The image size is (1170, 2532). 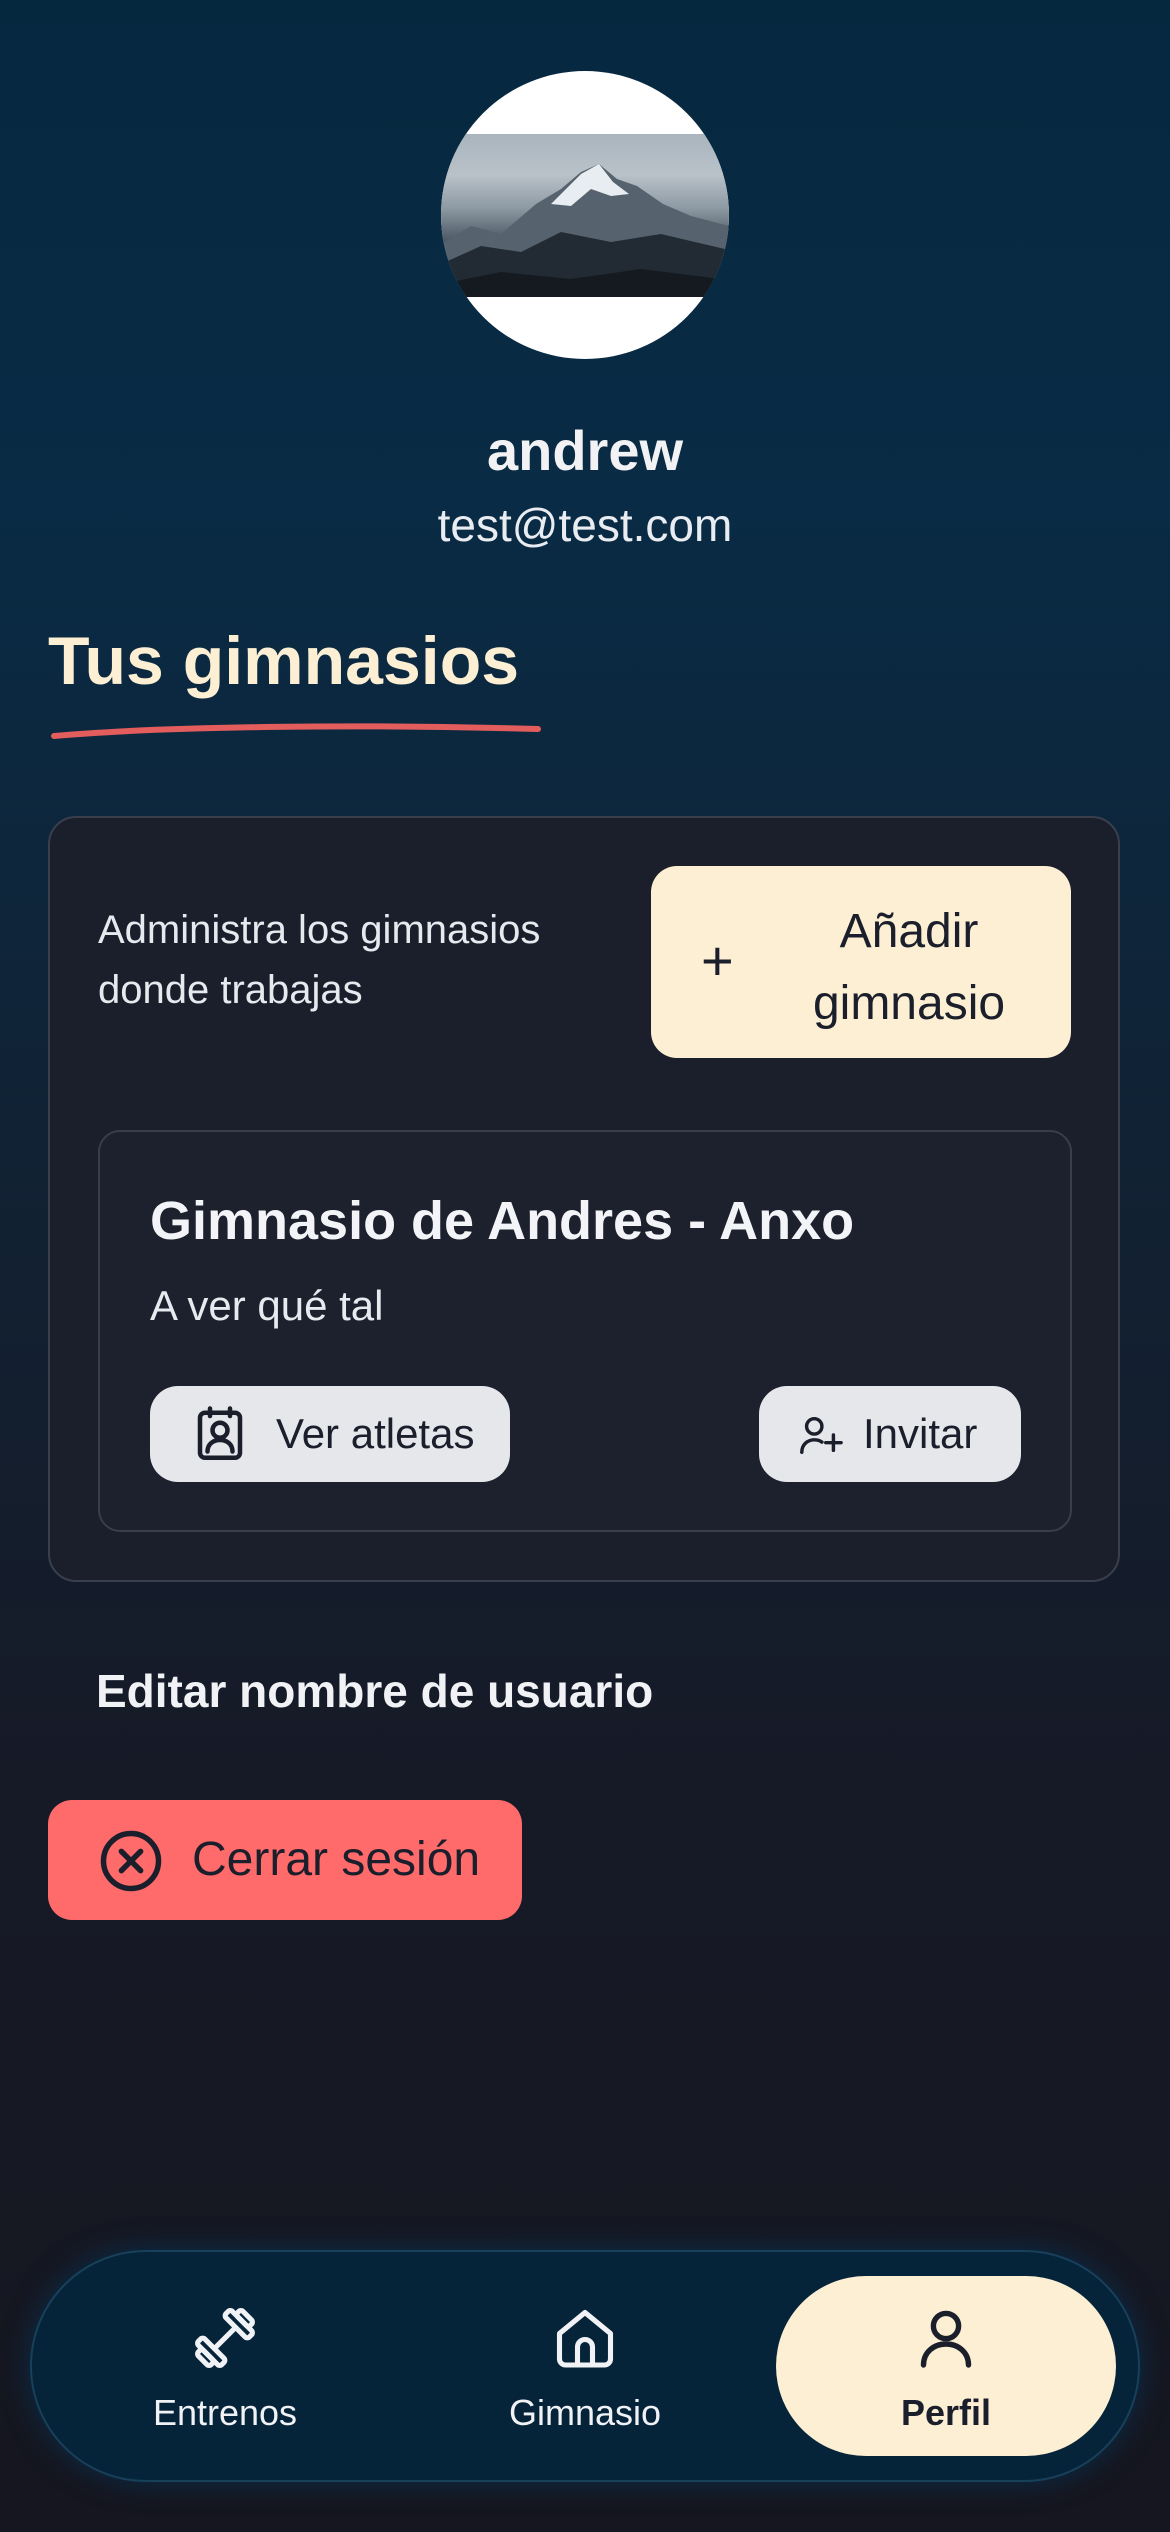 I want to click on invite-label: Invitar, so click(x=920, y=1433).